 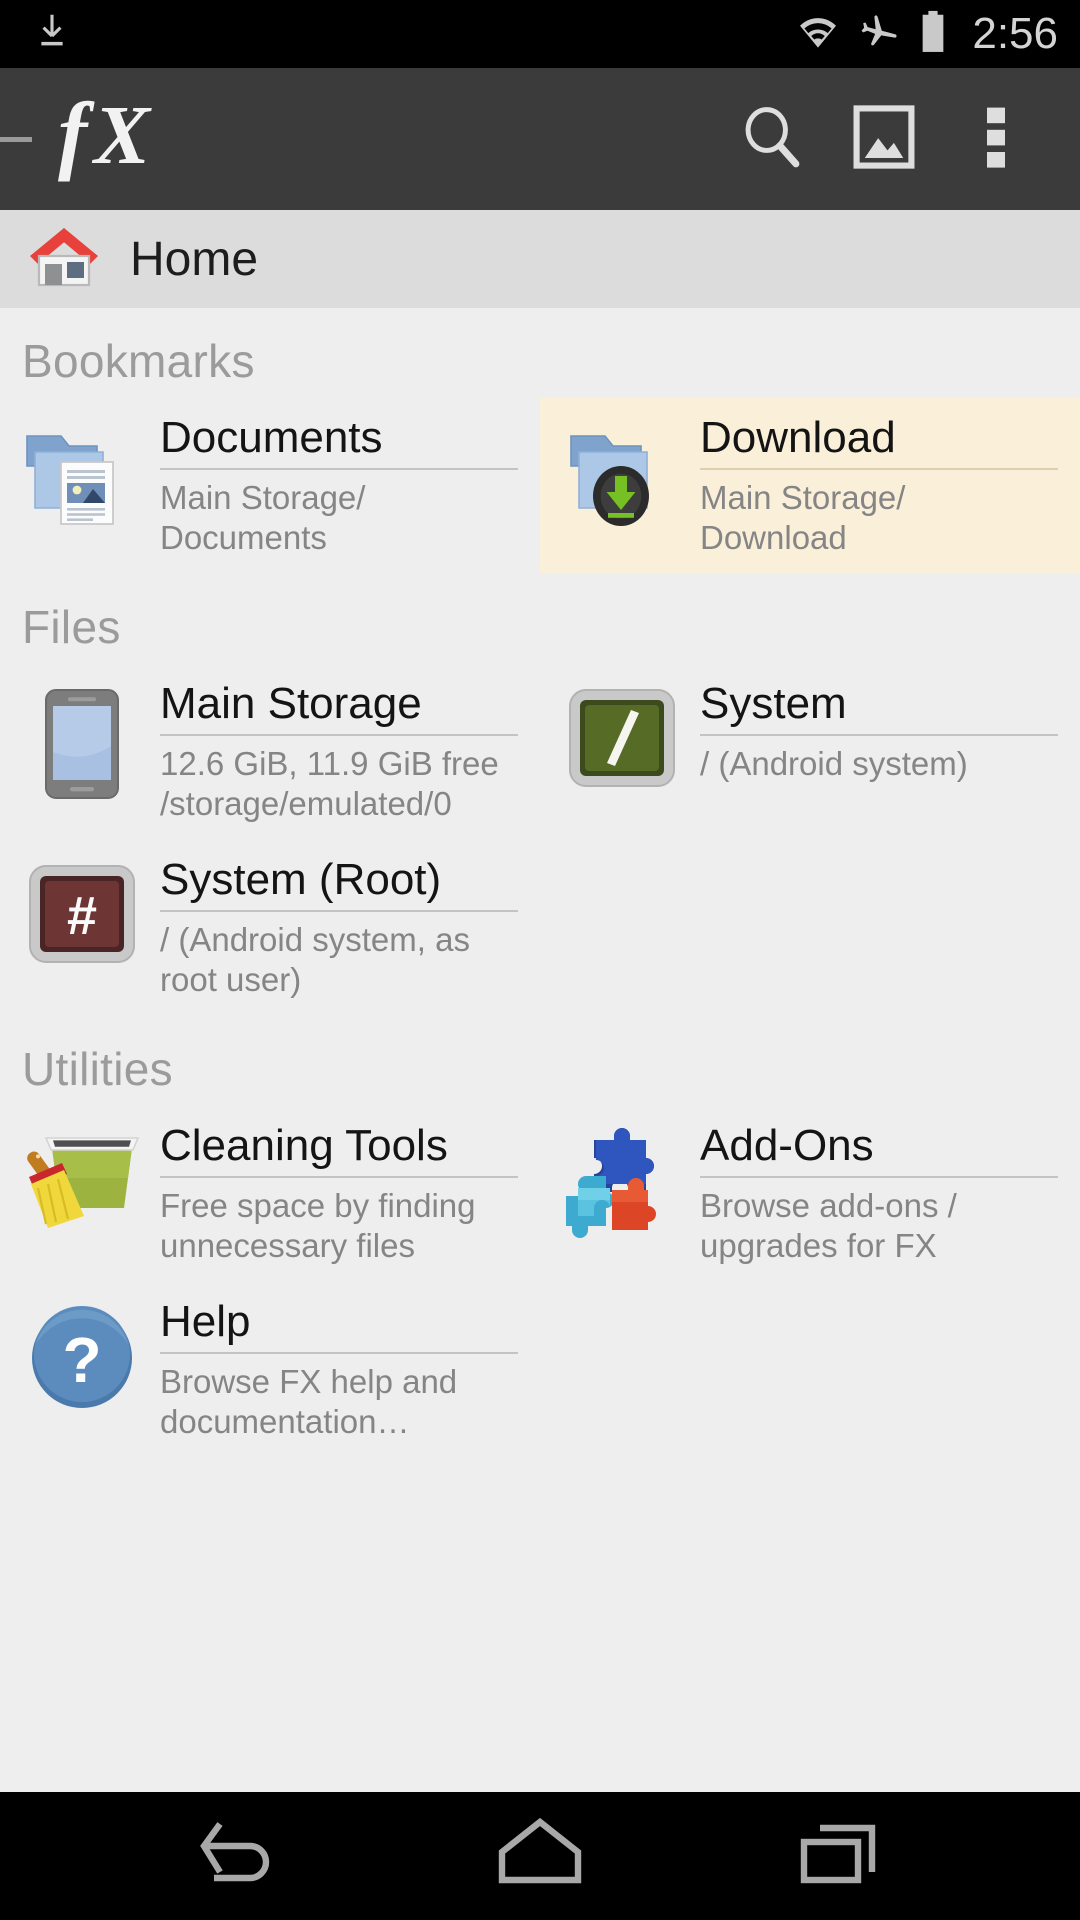 I want to click on svg-text: f, so click(x=76, y=137).